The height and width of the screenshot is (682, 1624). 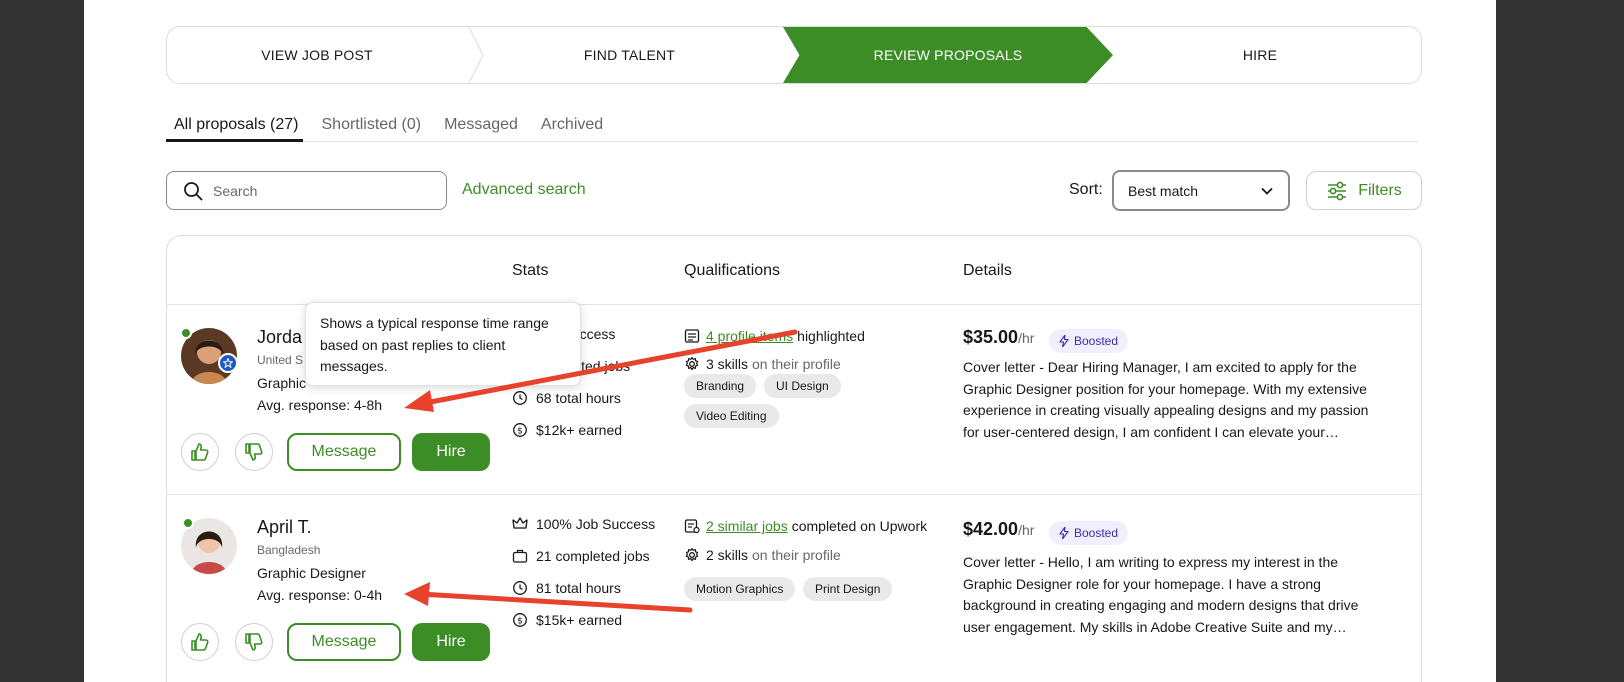 What do you see at coordinates (520, 556) in the screenshot?
I see `briefcase-icon` at bounding box center [520, 556].